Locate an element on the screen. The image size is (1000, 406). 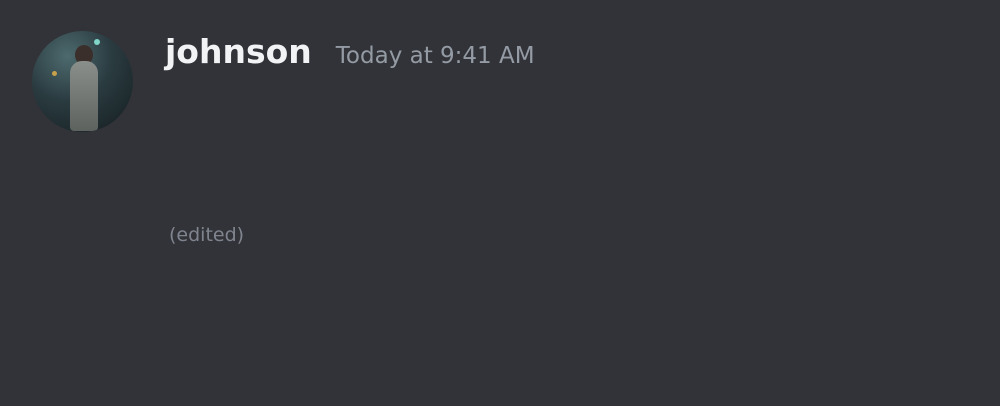
message-header: johnson Today at 9:41 AM is located at coordinates (350, 51).